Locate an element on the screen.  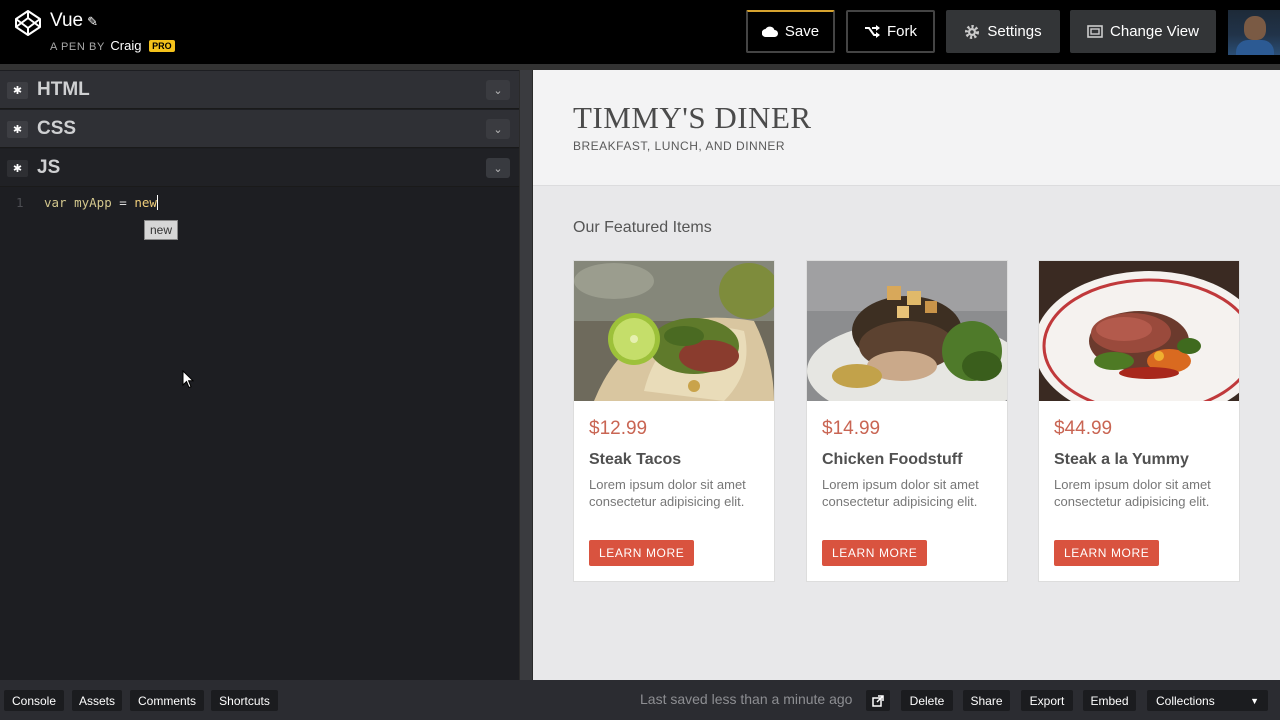
settings-label: Settings is located at coordinates (1014, 31).